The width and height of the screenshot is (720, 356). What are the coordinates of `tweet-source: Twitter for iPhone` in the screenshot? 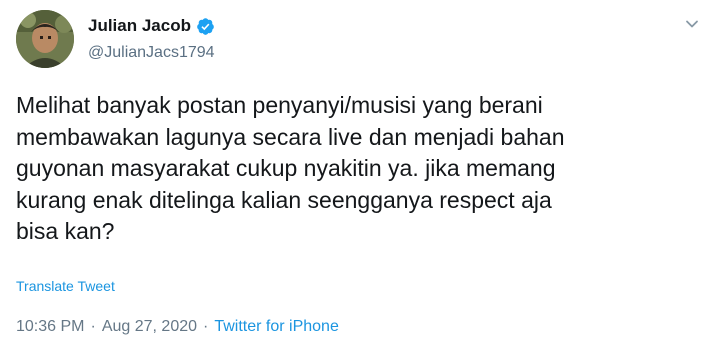 It's located at (276, 327).